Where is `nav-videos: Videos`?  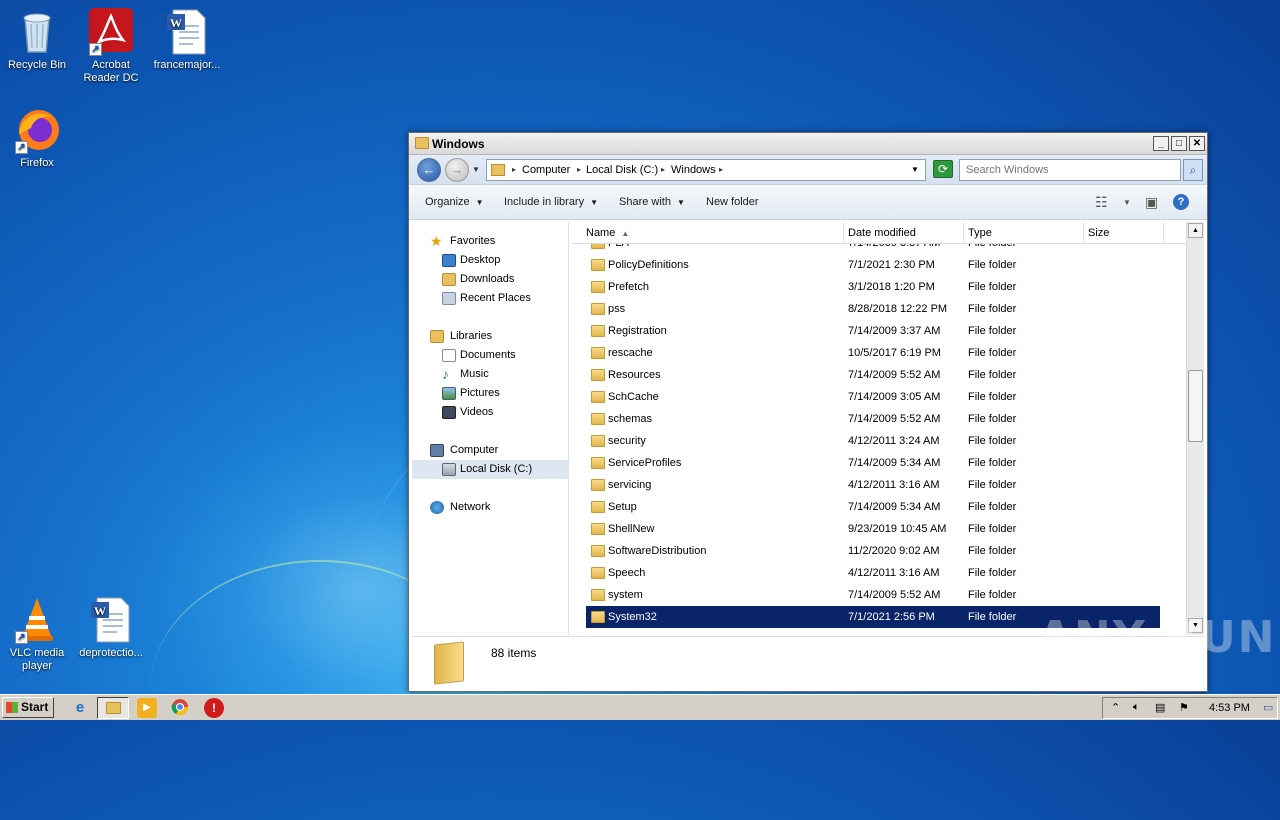 nav-videos: Videos is located at coordinates (490, 412).